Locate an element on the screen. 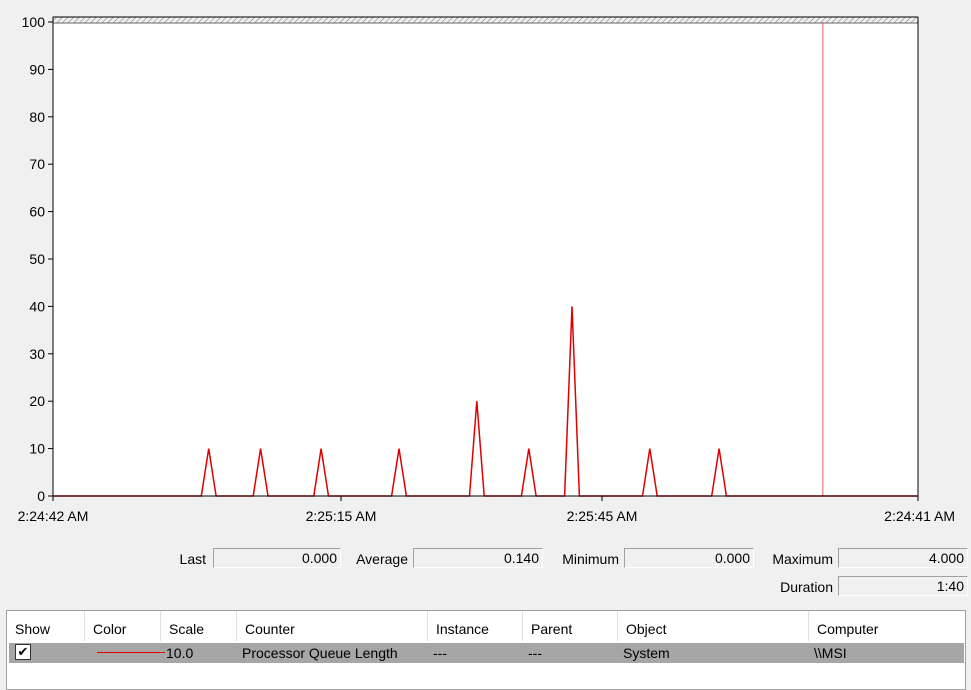  maximum-value: 4.000 is located at coordinates (903, 558).